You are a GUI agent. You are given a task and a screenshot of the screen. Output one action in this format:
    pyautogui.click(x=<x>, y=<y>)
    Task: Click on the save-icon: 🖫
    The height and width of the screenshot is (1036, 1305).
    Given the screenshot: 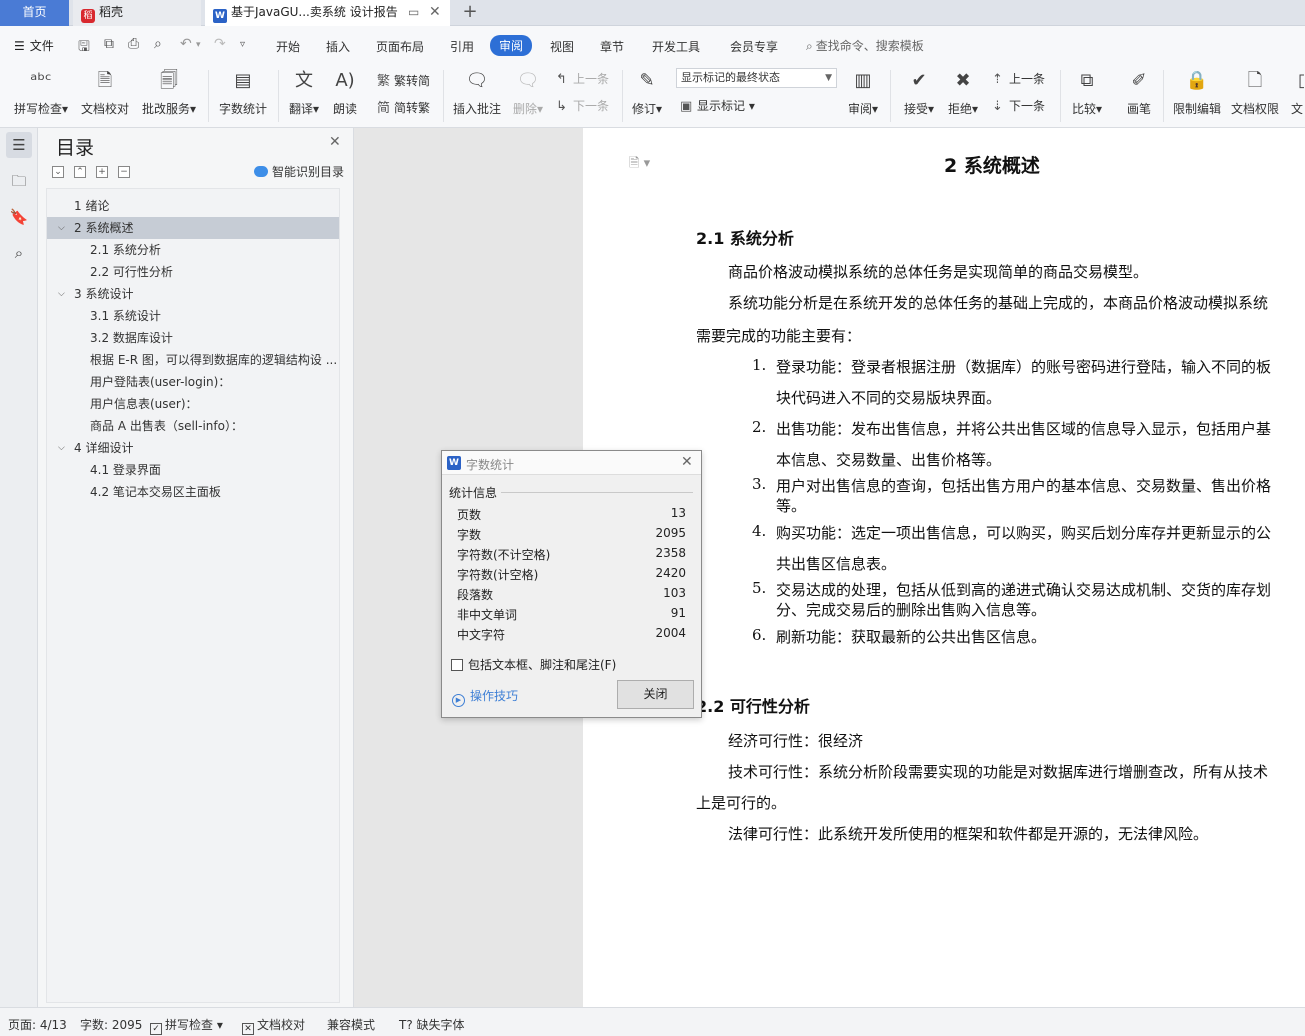 What is the action you would take?
    pyautogui.click(x=84, y=48)
    